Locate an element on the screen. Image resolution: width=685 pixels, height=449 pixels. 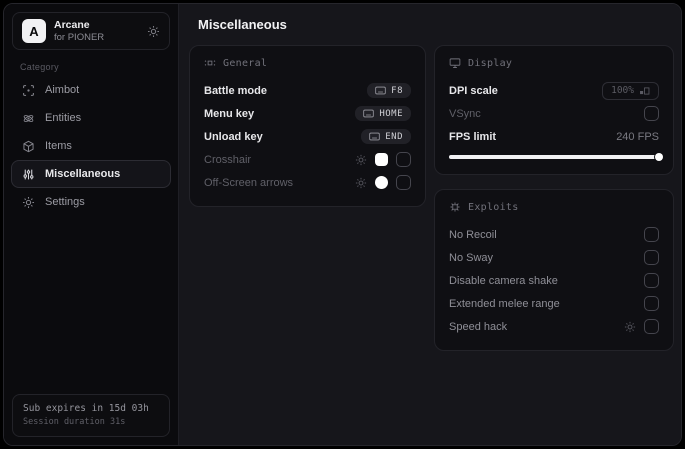
disable-camera-shake-label: Disable camera shake is located at coordinates (503, 280).